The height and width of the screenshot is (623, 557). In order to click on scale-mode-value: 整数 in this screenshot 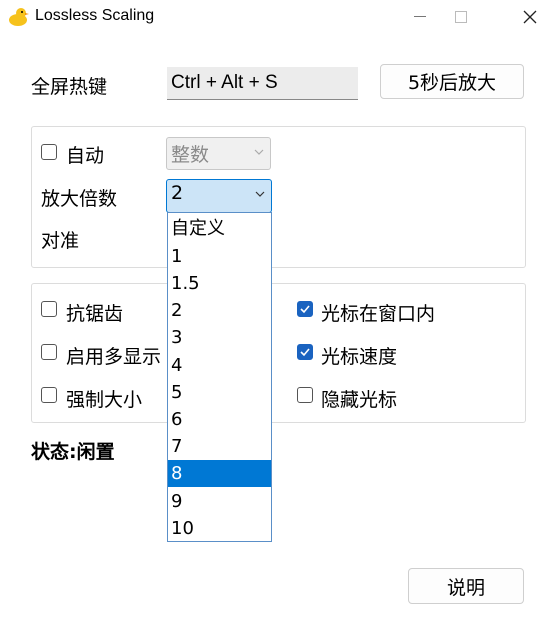, I will do `click(190, 155)`.